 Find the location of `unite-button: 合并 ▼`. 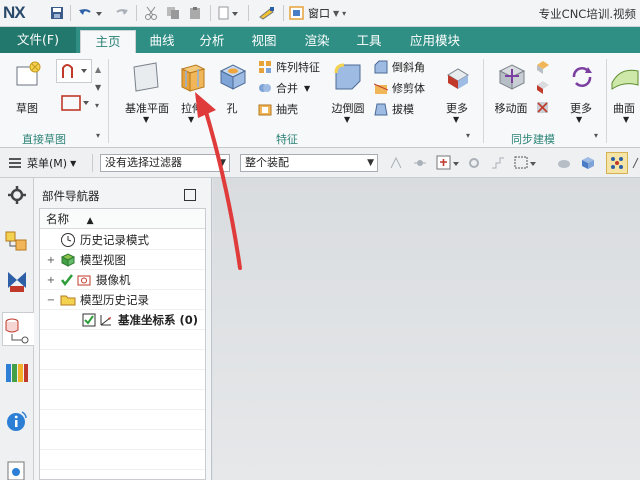

unite-button: 合并 ▼ is located at coordinates (284, 88).